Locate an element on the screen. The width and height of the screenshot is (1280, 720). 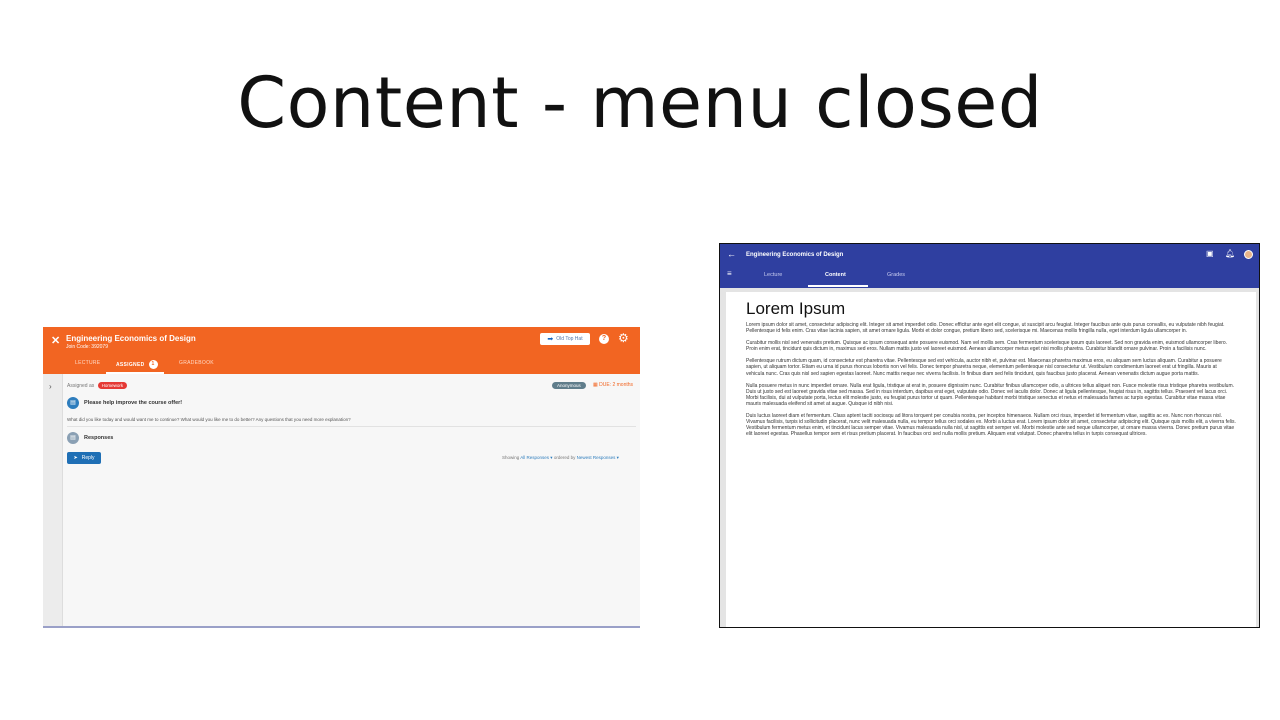
due-date: ▦ DUE: 2 months is located at coordinates (613, 385).